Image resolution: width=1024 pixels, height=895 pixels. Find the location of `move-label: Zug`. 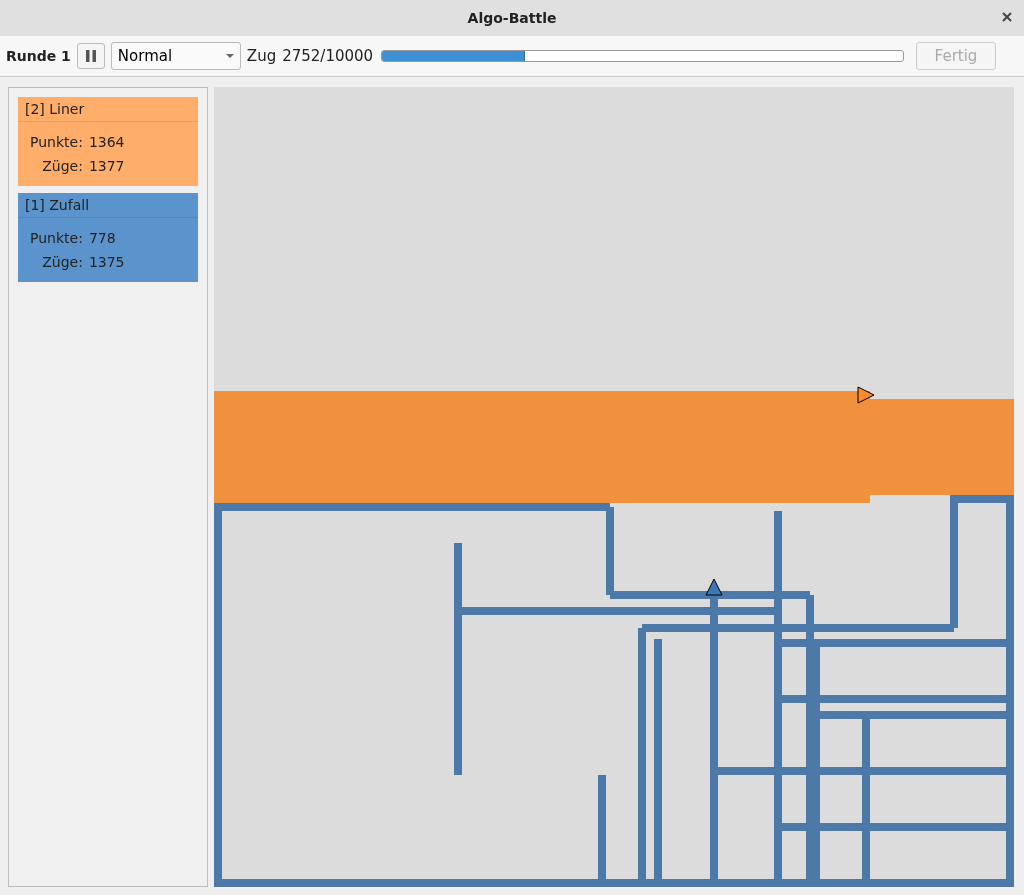

move-label: Zug is located at coordinates (261, 56).